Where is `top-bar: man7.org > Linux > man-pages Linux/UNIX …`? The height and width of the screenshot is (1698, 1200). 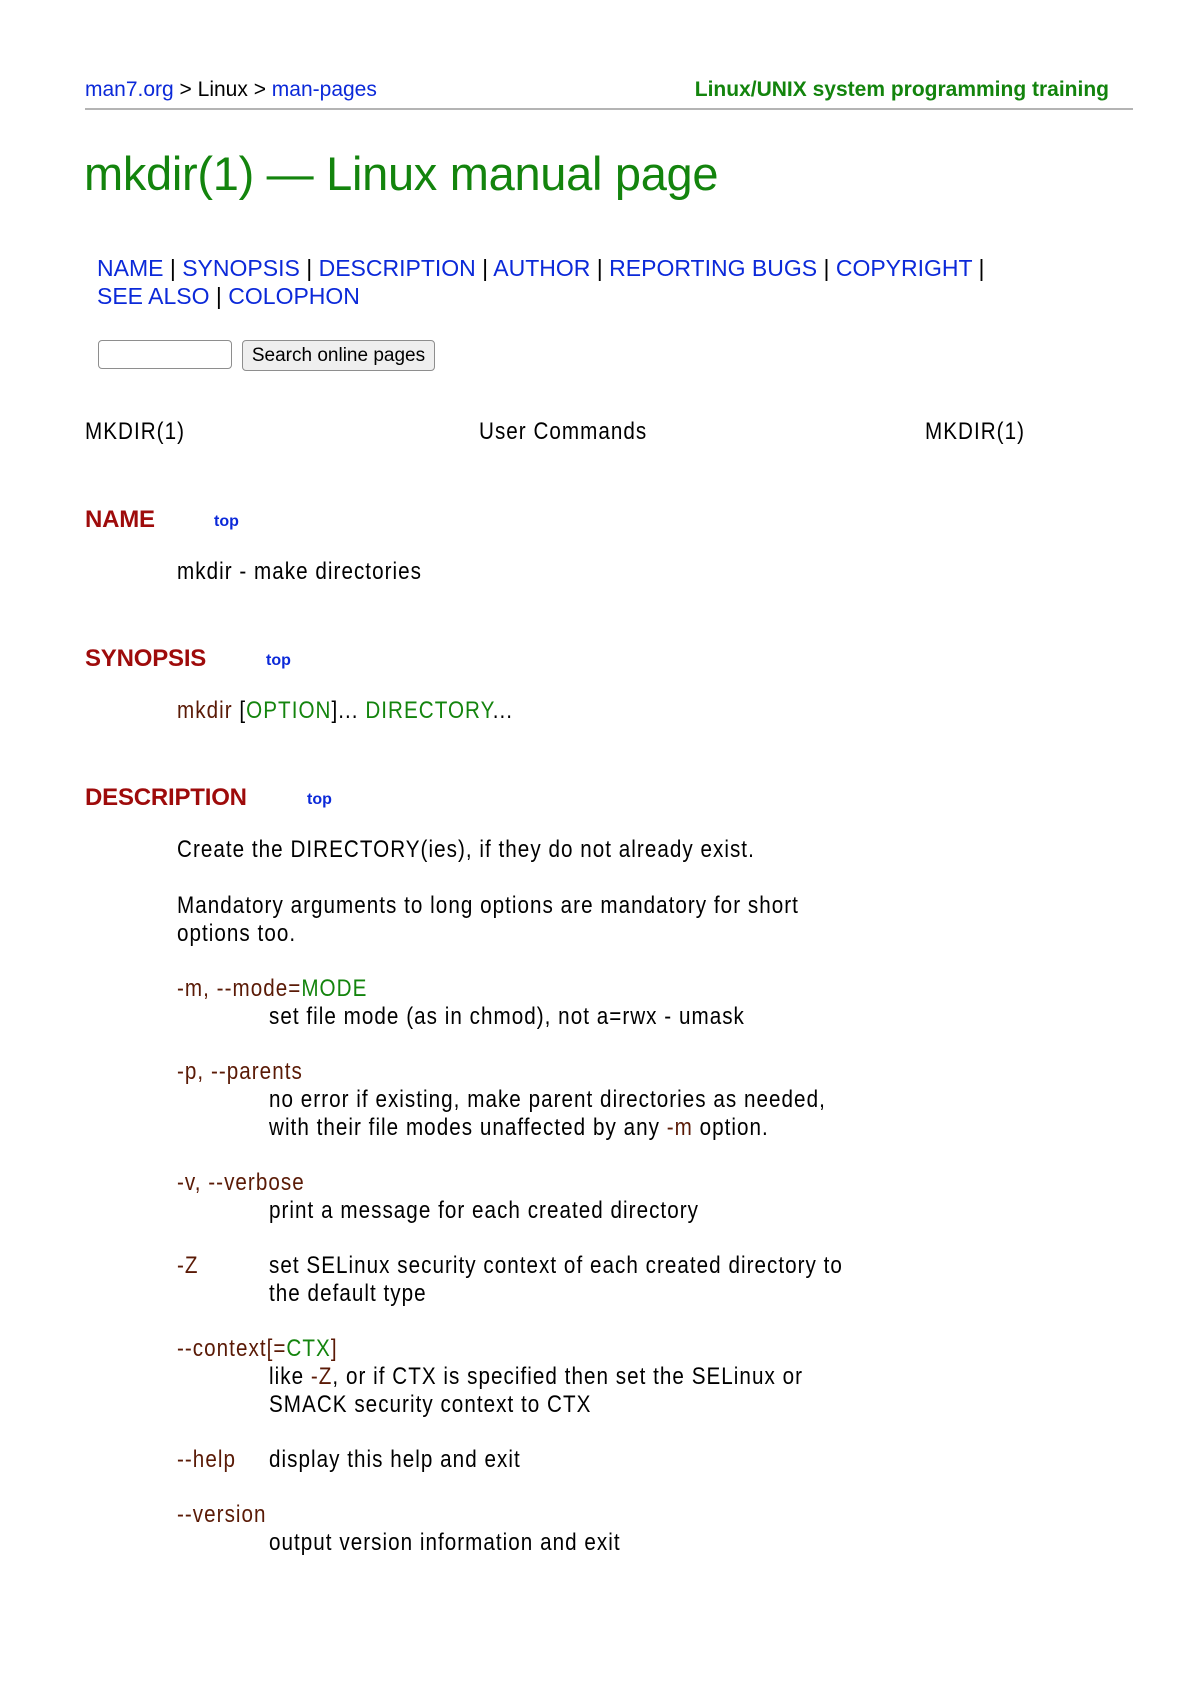 top-bar: man7.org > Linux > man-pages Linux/UNIX … is located at coordinates (609, 92).